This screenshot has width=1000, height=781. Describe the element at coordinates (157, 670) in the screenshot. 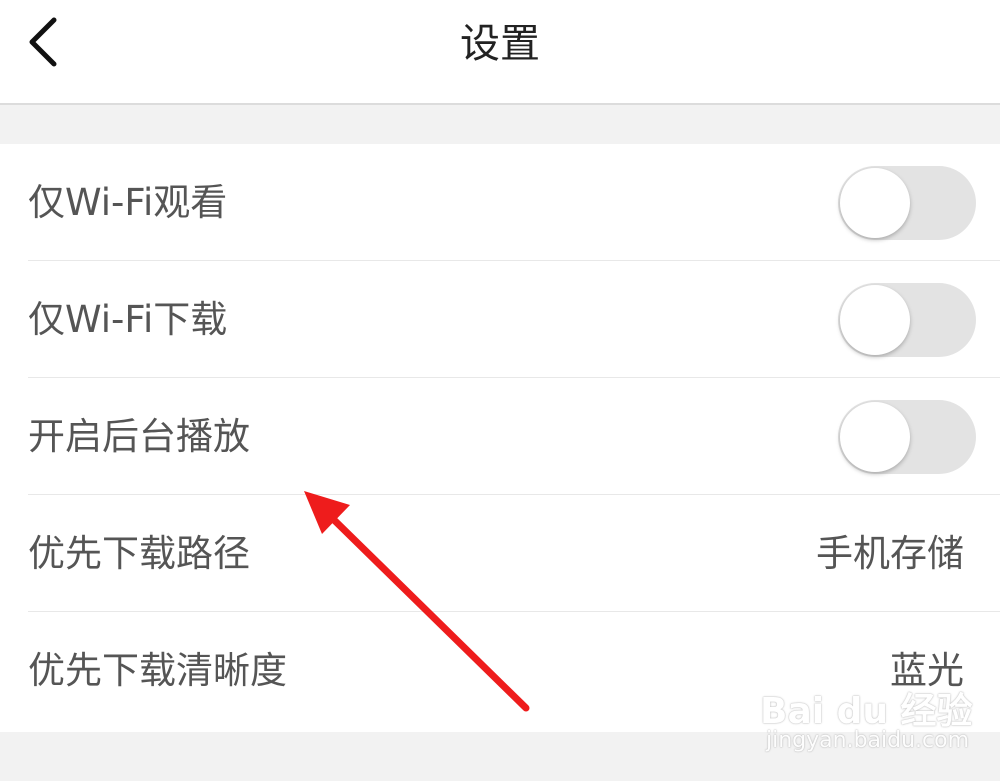

I see `setting-label: 优先下载清晰度` at that location.